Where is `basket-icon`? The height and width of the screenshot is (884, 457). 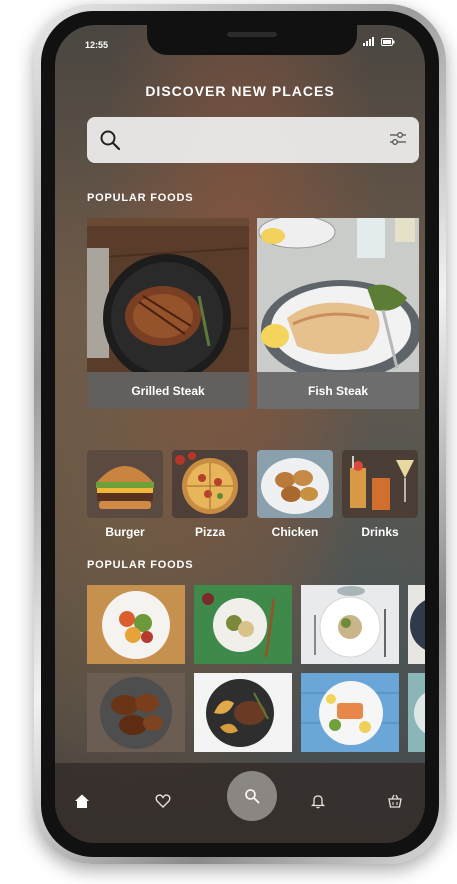 basket-icon is located at coordinates (395, 801).